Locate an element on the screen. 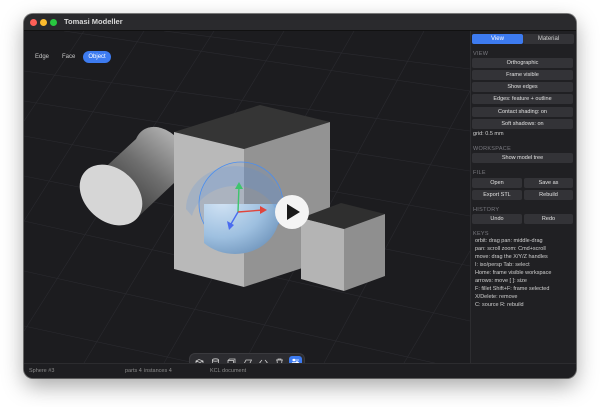 This screenshot has width=600, height=407. plane-icon is located at coordinates (247, 359).